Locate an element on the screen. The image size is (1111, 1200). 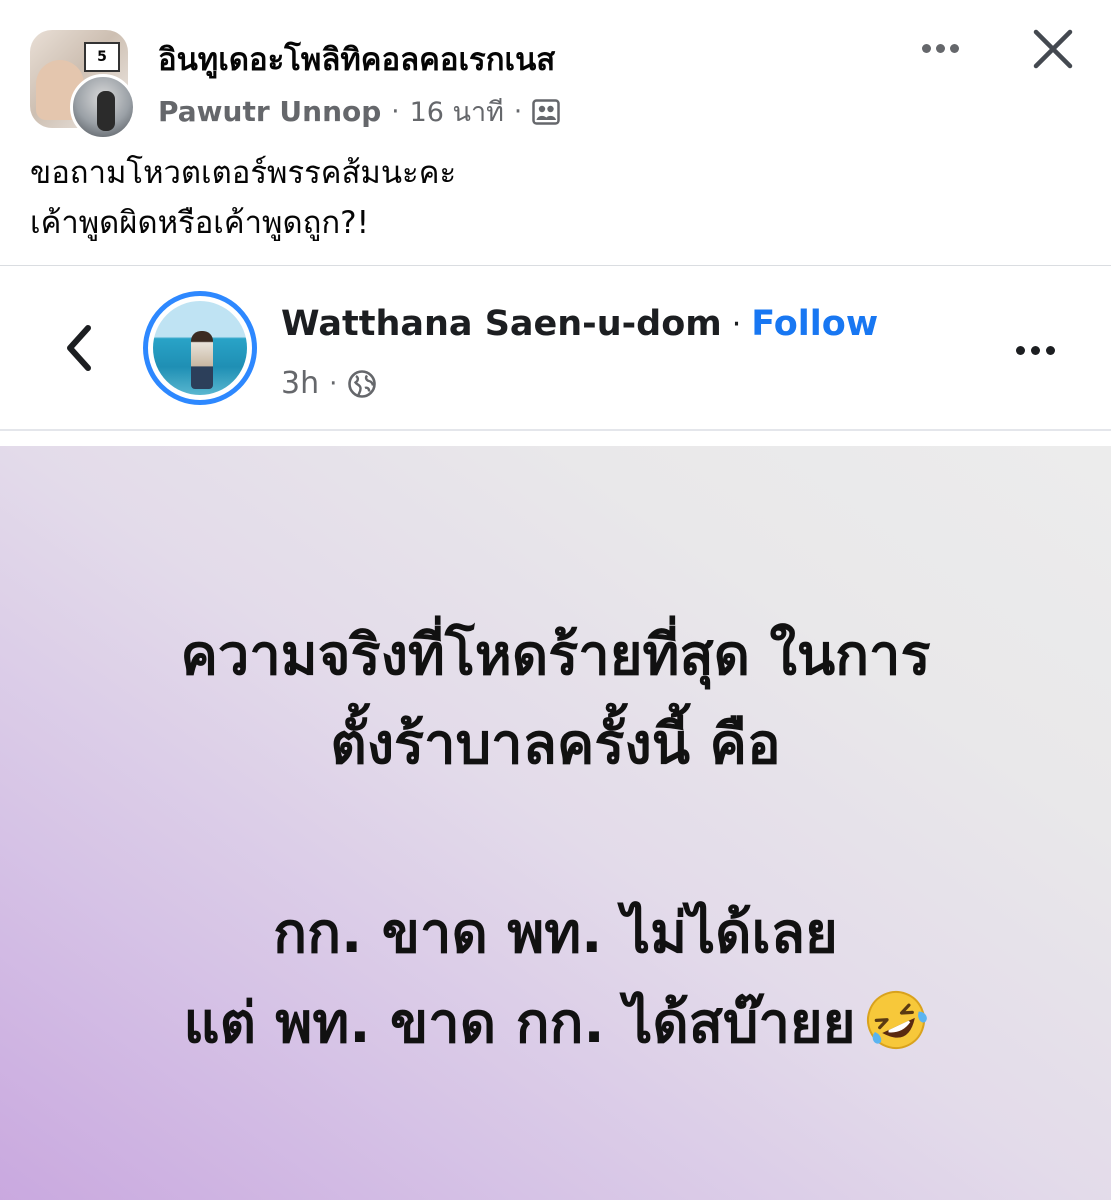
close-icon is located at coordinates (1053, 49).